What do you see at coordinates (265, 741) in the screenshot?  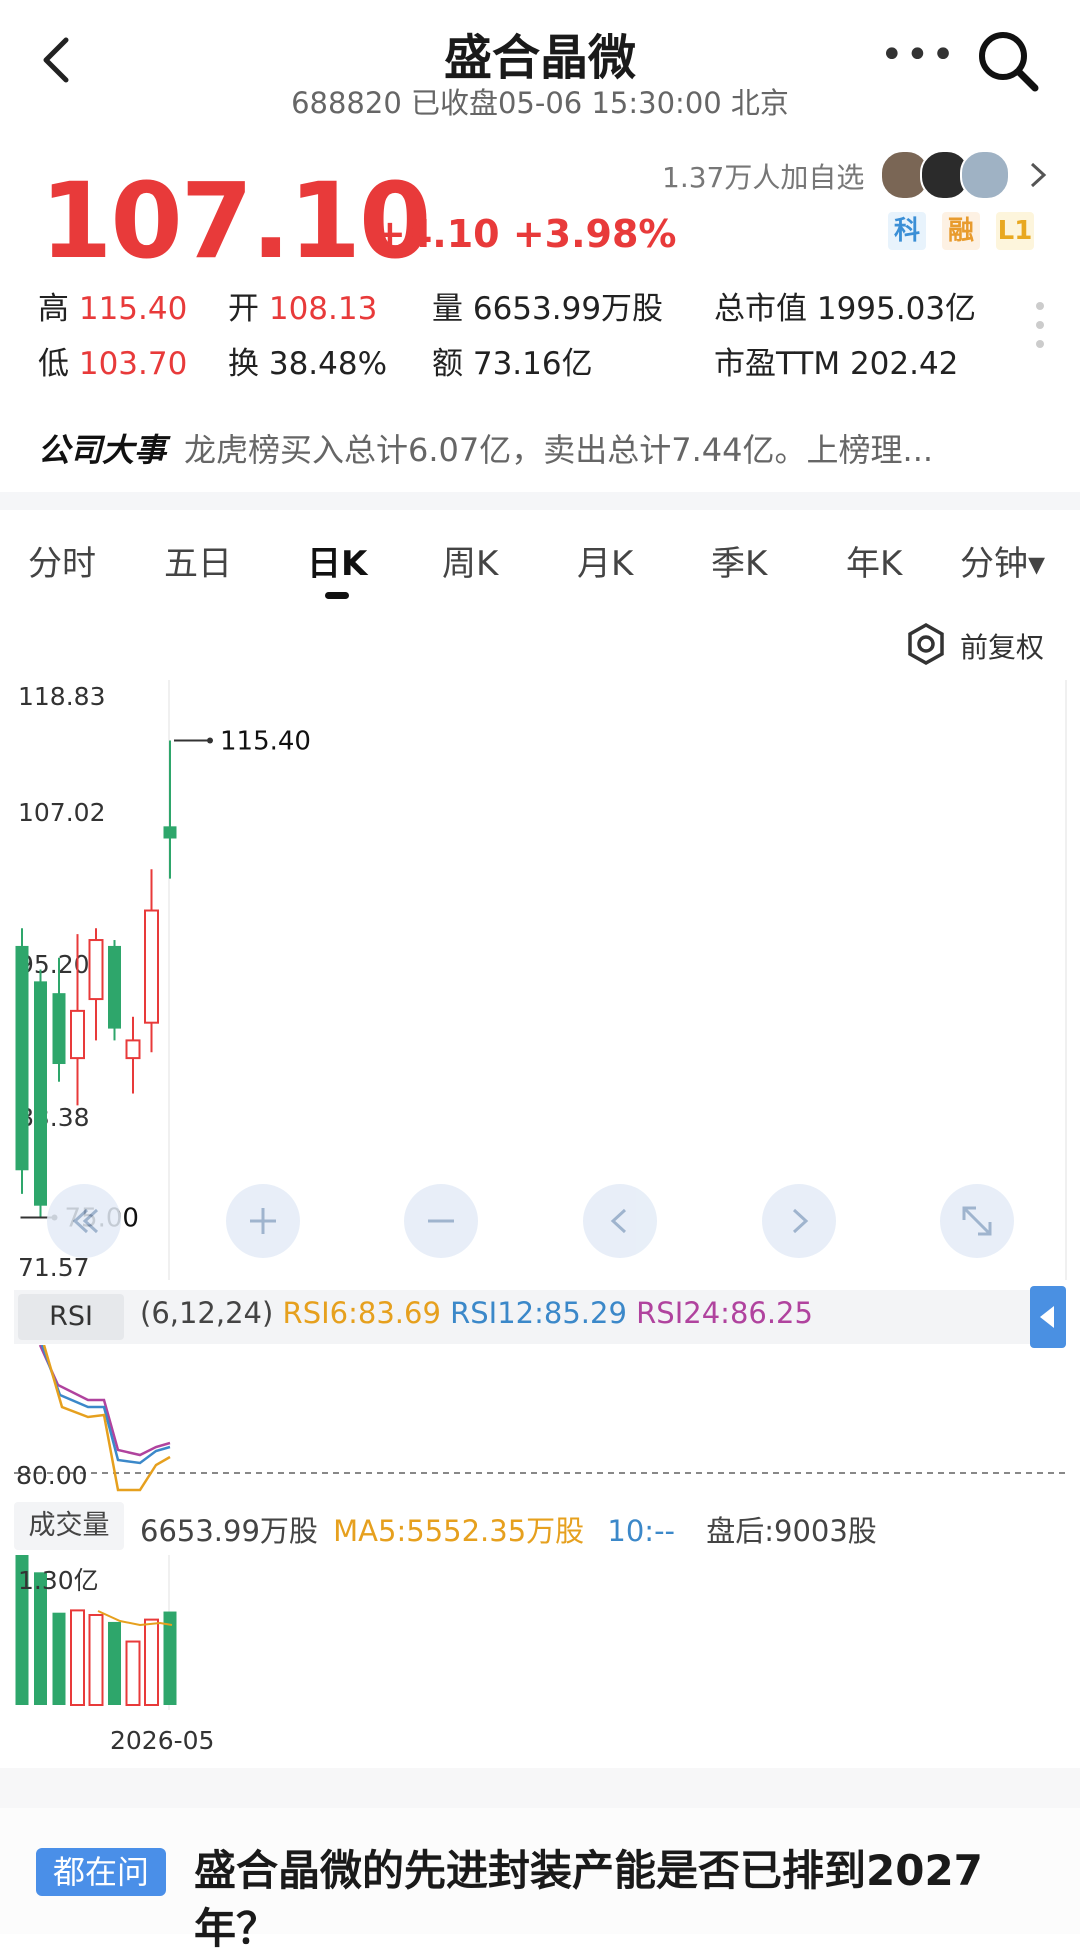 I see `high-marker-label: 115.40` at bounding box center [265, 741].